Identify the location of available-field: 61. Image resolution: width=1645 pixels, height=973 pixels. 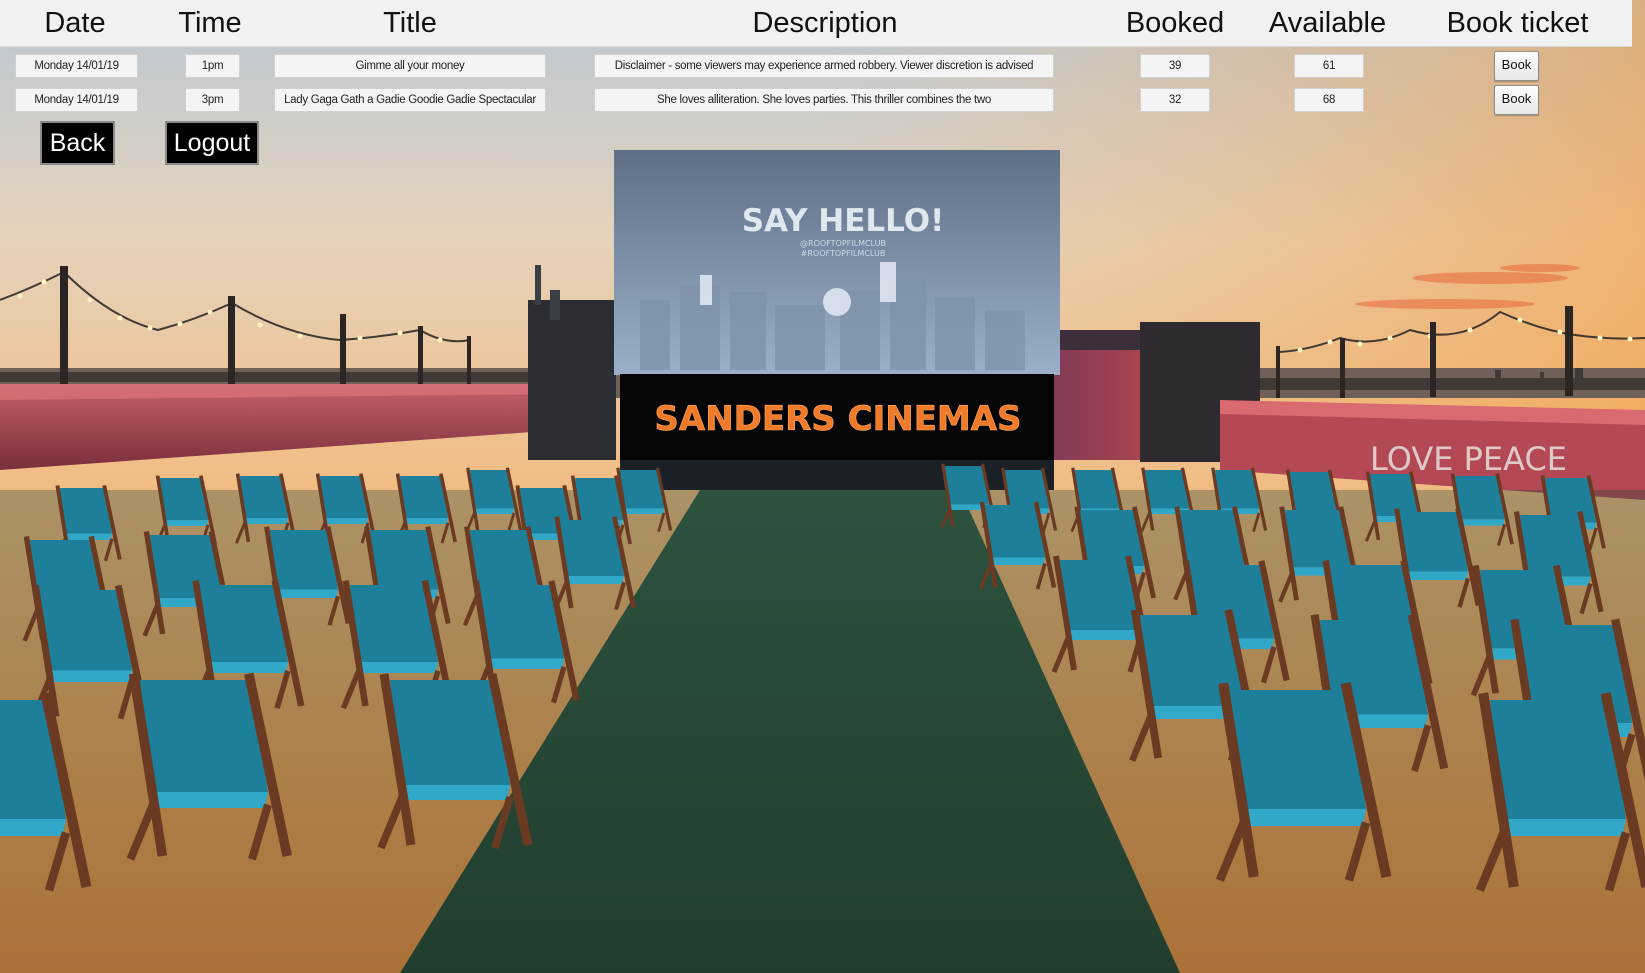
(1329, 66).